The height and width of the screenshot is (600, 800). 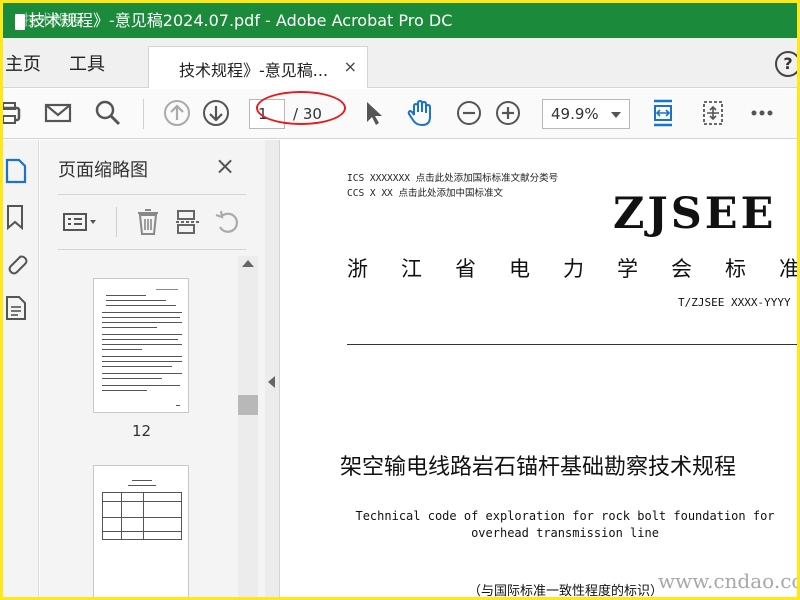 What do you see at coordinates (188, 222) in the screenshot?
I see `insert-page-icon` at bounding box center [188, 222].